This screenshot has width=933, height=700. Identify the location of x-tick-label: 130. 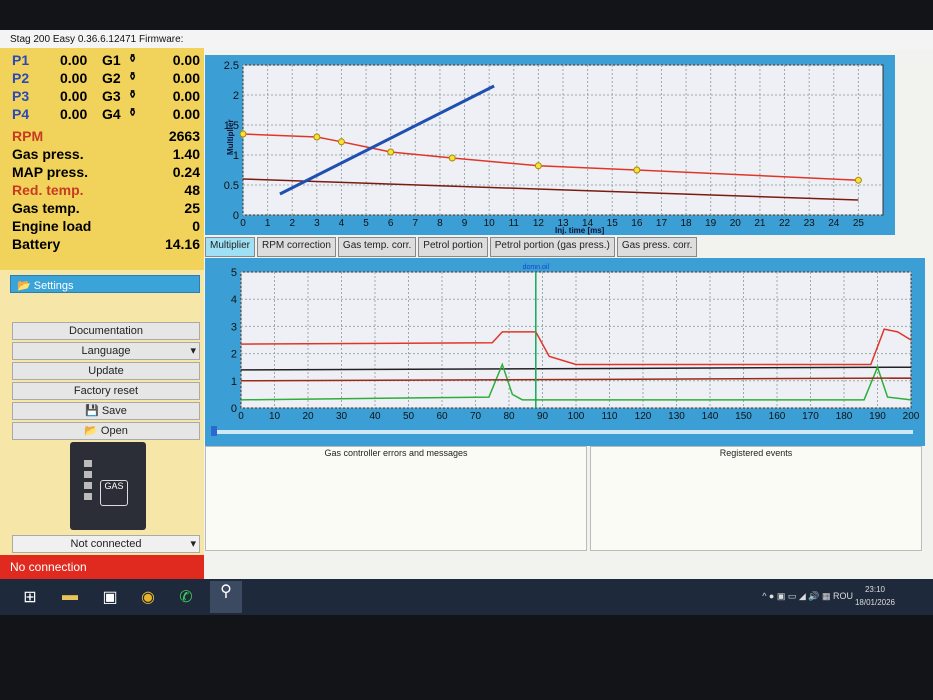
(676, 416).